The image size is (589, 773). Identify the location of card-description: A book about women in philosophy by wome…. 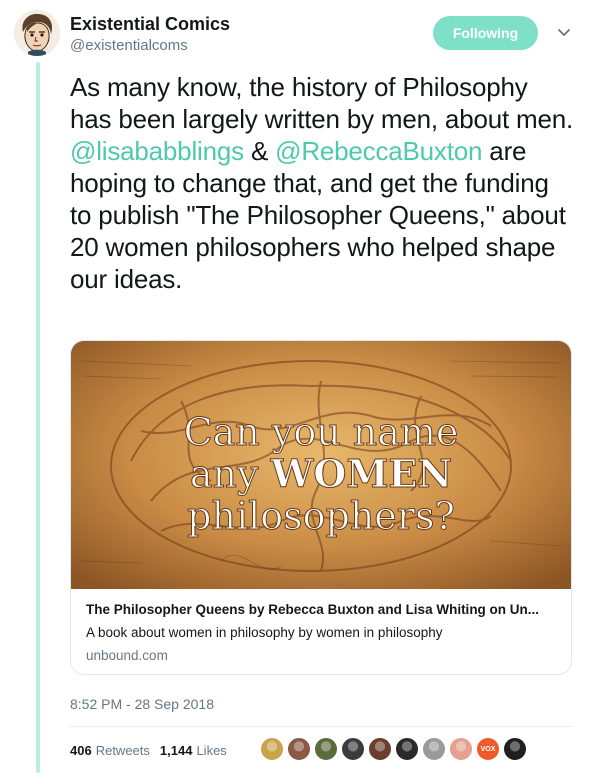
(264, 632).